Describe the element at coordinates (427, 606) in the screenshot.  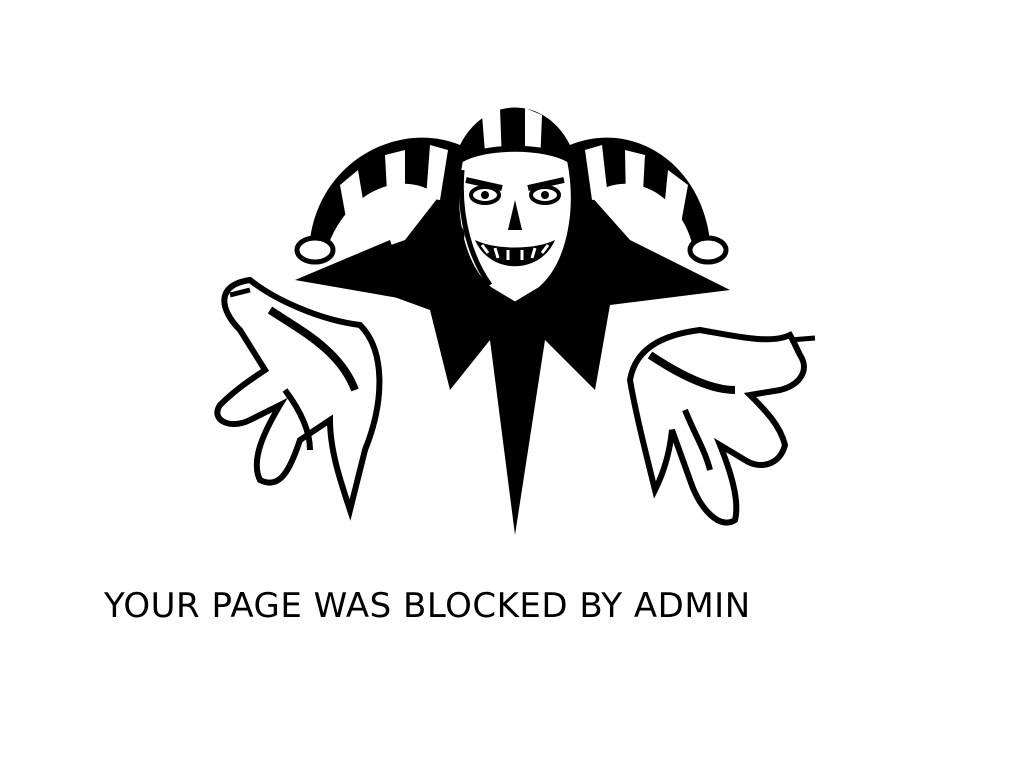
I see `blocked-message: YOUR PAGE WAS BLOCKED BY ADMIN` at that location.